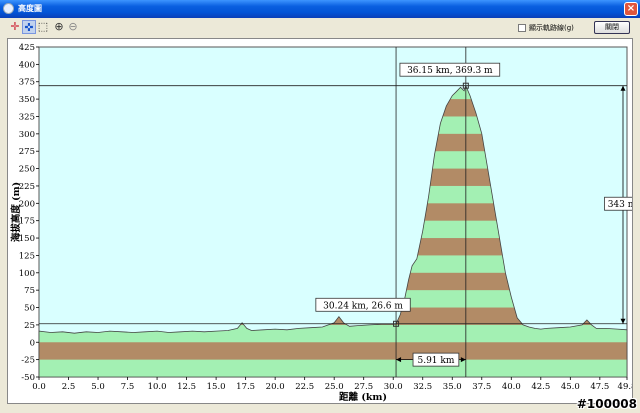 Image resolution: width=640 pixels, height=413 pixels. Describe the element at coordinates (320, 9) in the screenshot. I see `title-bar: 高度圖 ×` at that location.